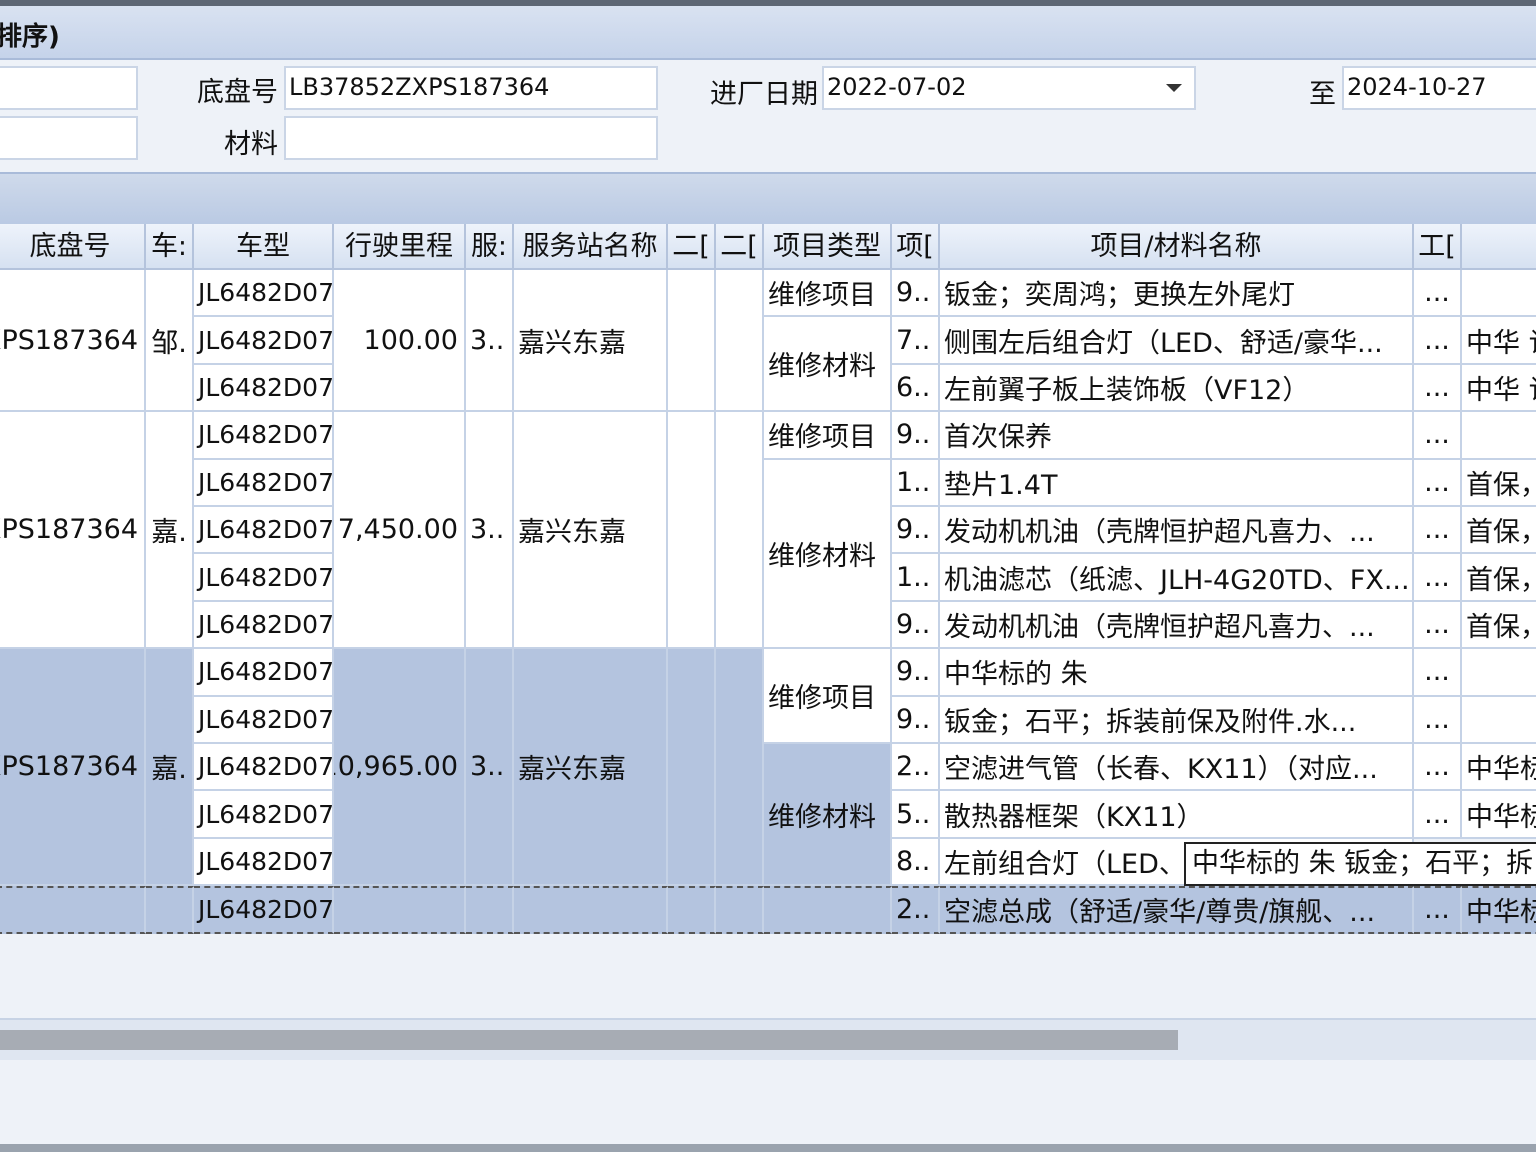 This screenshot has width=1536, height=1152. I want to click on item-name-cell: 左前翼子板上装饰板（VF12）, so click(1177, 388).